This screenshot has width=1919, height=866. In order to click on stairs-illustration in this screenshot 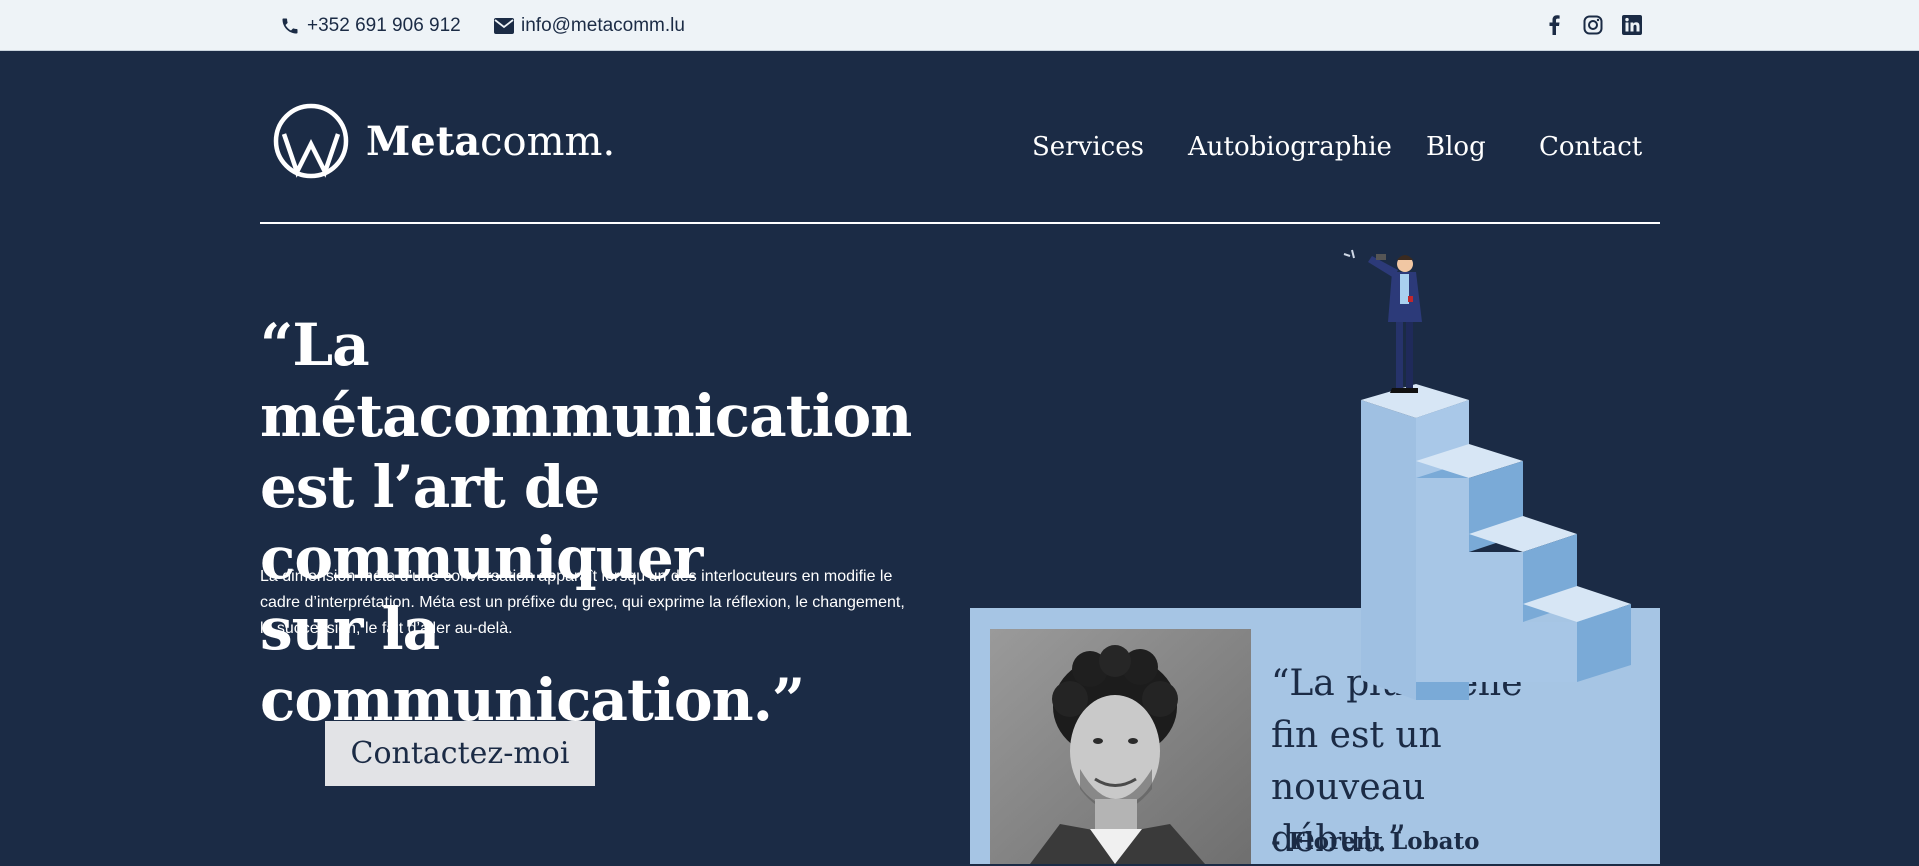, I will do `click(1487, 474)`.